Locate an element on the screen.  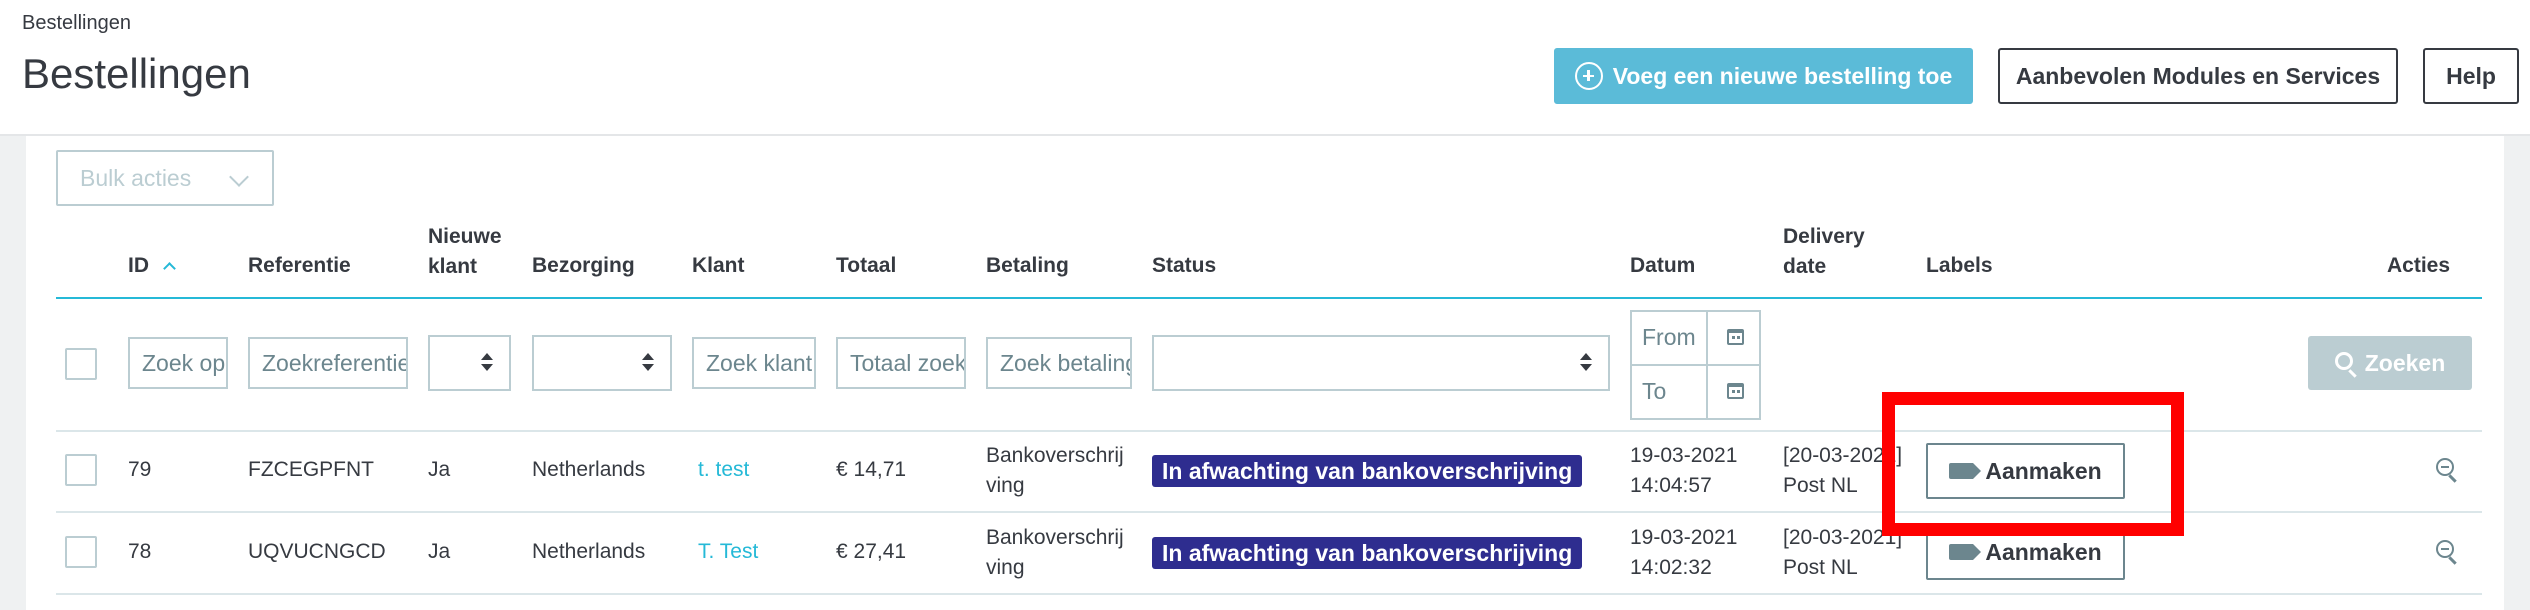
column-header-nieuwe-klant: Nieuwe klant is located at coordinates (465, 252).